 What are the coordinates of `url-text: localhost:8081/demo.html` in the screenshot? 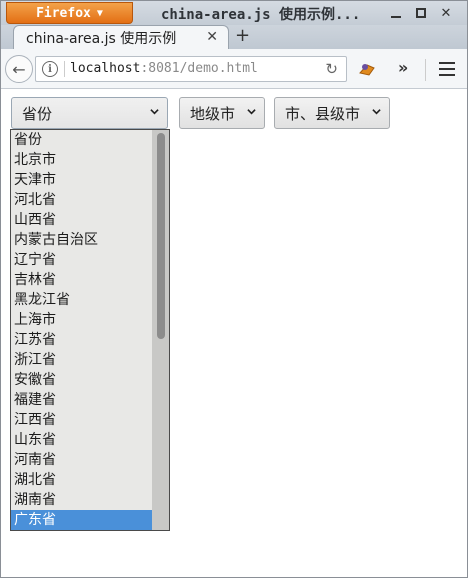 It's located at (164, 68).